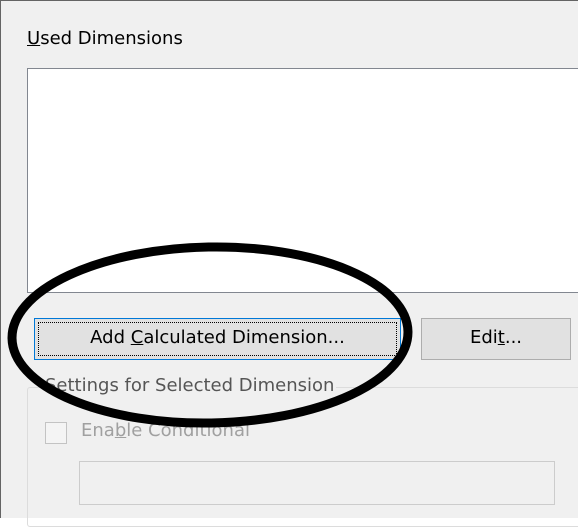 This screenshot has height=527, width=578. What do you see at coordinates (137, 337) in the screenshot?
I see `add-calculated-label-mnemonic: C` at bounding box center [137, 337].